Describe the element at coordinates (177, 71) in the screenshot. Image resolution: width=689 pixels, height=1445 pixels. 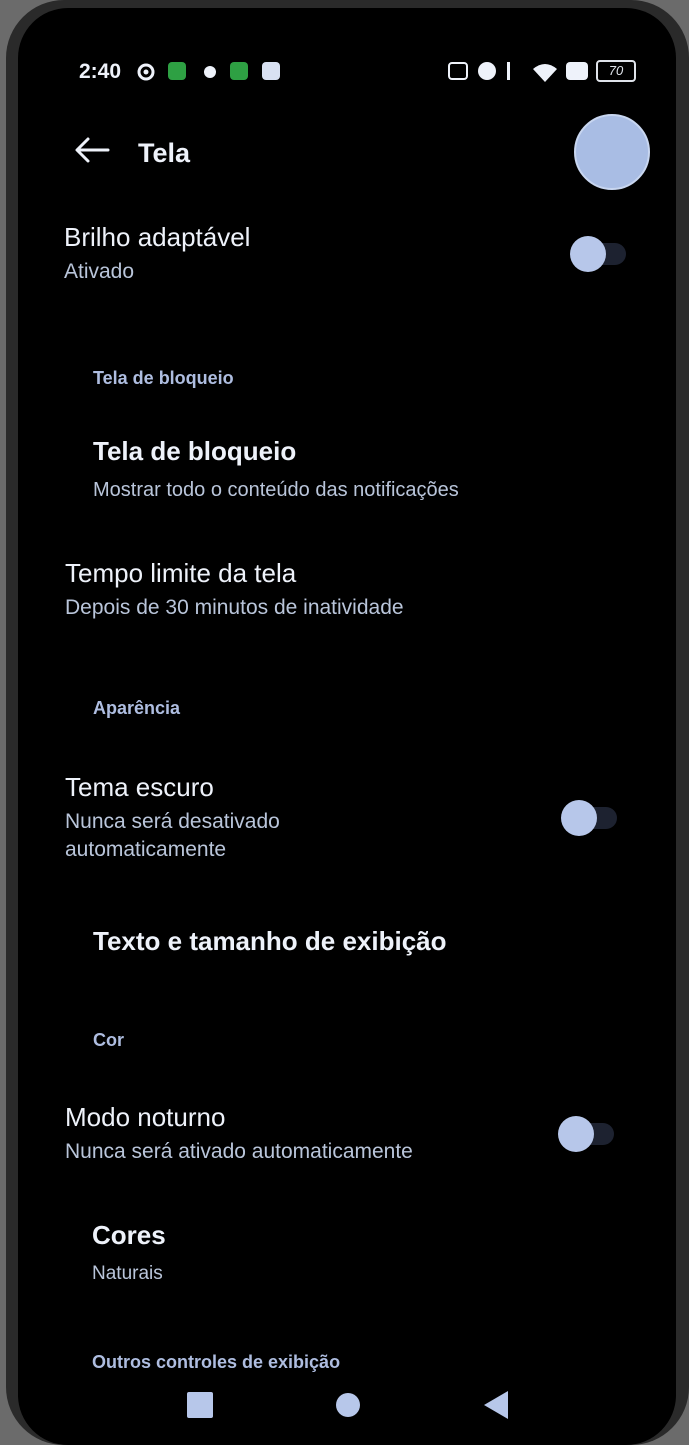
I see `app-grid-icon` at that location.